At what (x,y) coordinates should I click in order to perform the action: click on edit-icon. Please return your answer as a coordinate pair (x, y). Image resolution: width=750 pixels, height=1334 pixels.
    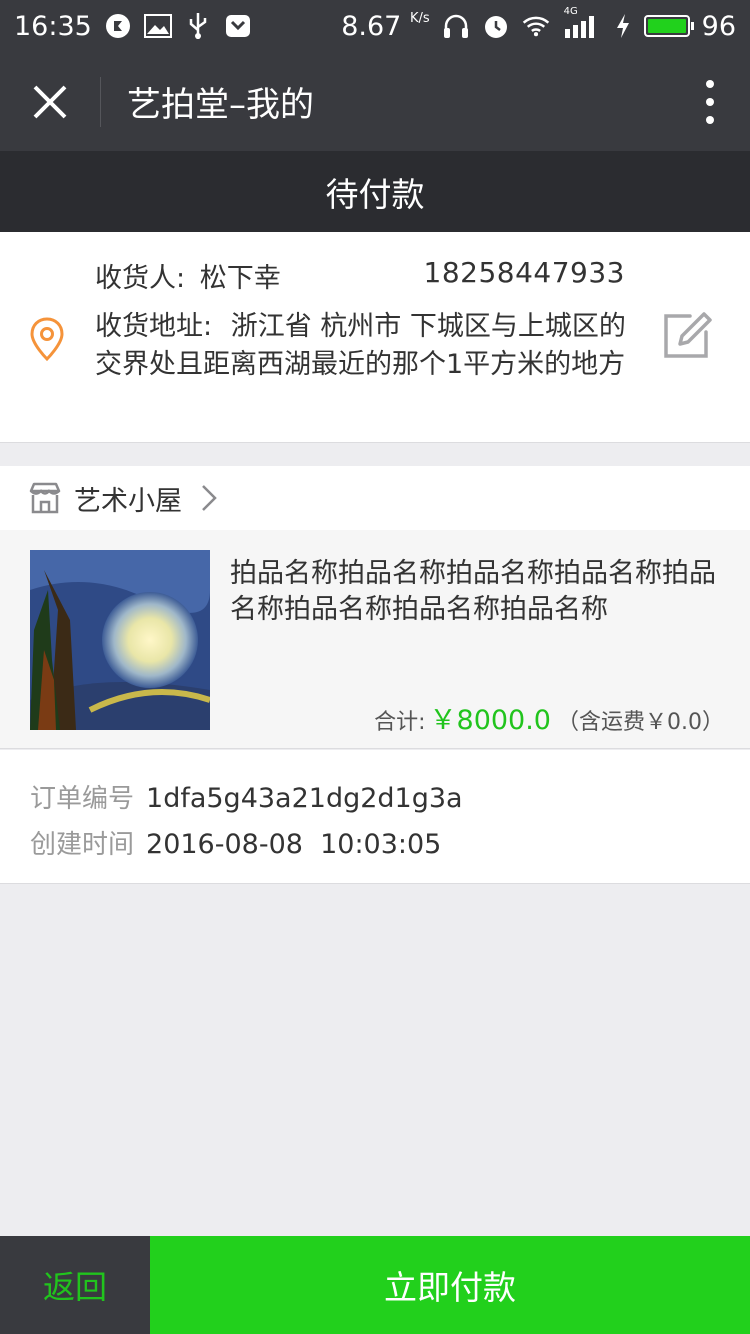
    Looking at the image, I should click on (688, 335).